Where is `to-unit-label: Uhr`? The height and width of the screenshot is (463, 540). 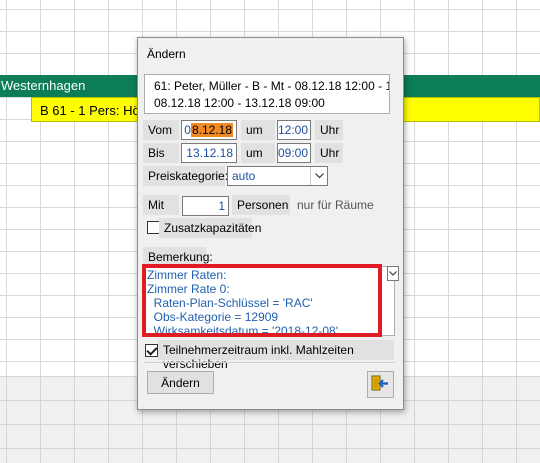 to-unit-label: Uhr is located at coordinates (329, 153).